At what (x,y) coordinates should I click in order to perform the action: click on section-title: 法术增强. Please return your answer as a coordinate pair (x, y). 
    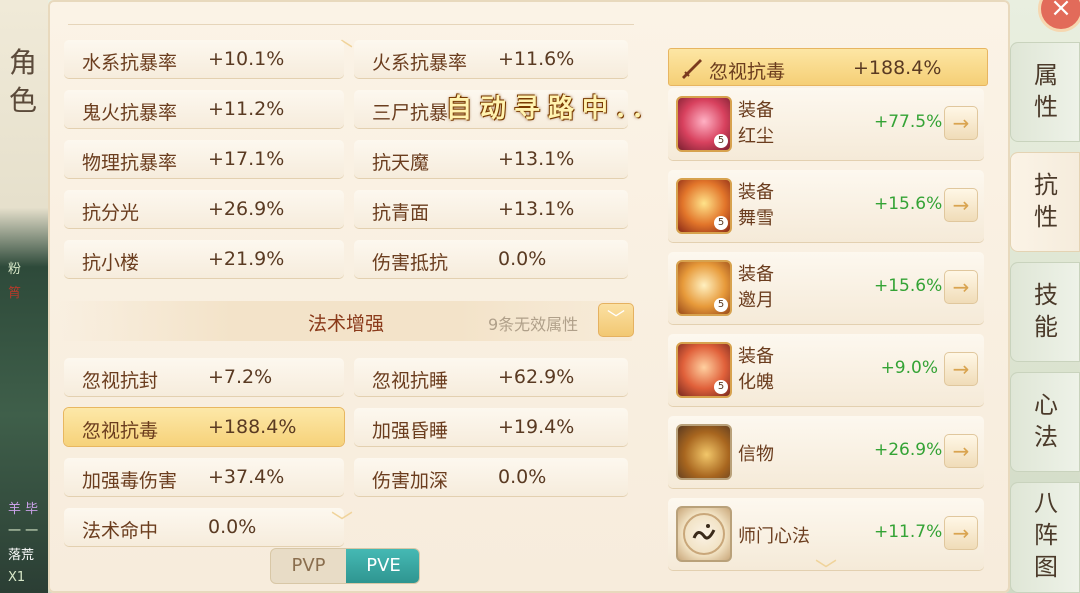
    Looking at the image, I should click on (346, 324).